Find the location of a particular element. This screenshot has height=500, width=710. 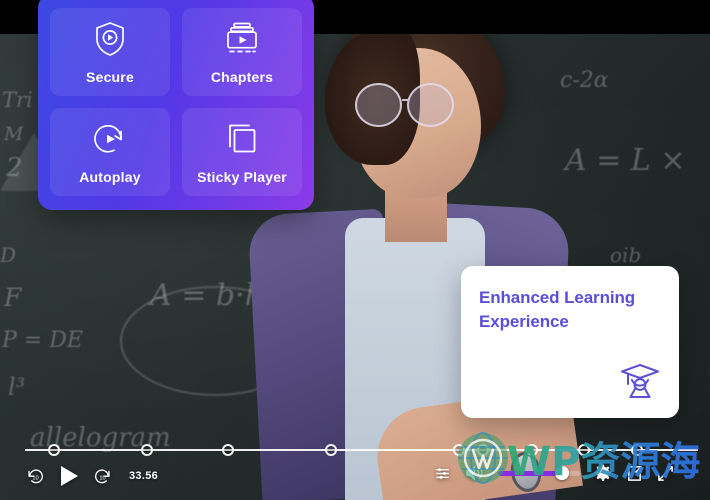

feature-card-autoplay: Autoplay is located at coordinates (110, 152).